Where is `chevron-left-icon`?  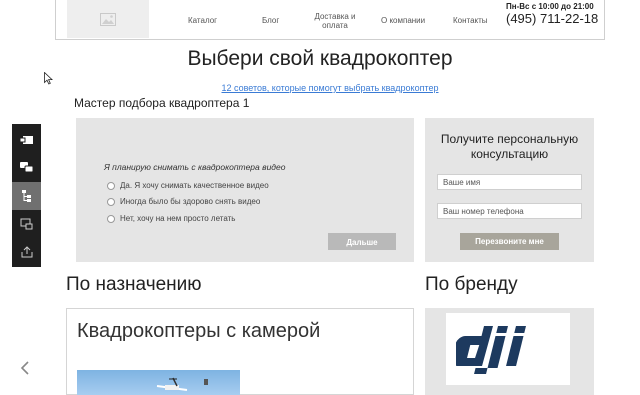
chevron-left-icon is located at coordinates (24, 368).